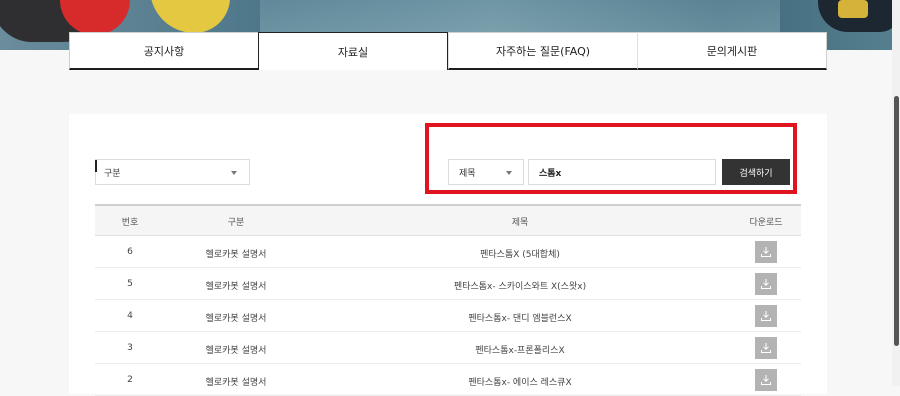  What do you see at coordinates (622, 172) in the screenshot?
I see `search-input: 스톰x` at bounding box center [622, 172].